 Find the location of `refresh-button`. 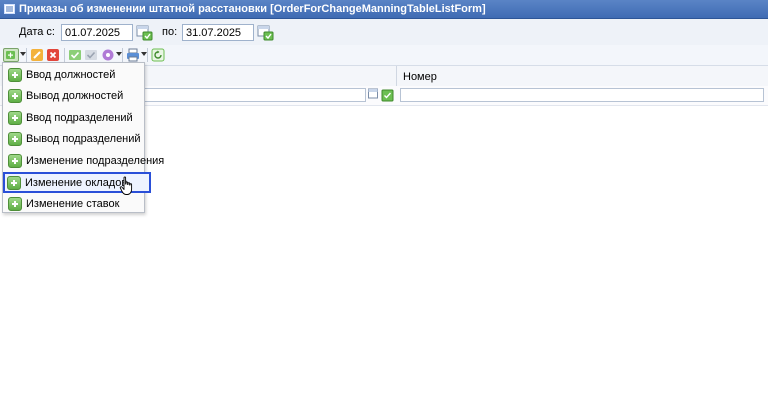

refresh-button is located at coordinates (158, 55).